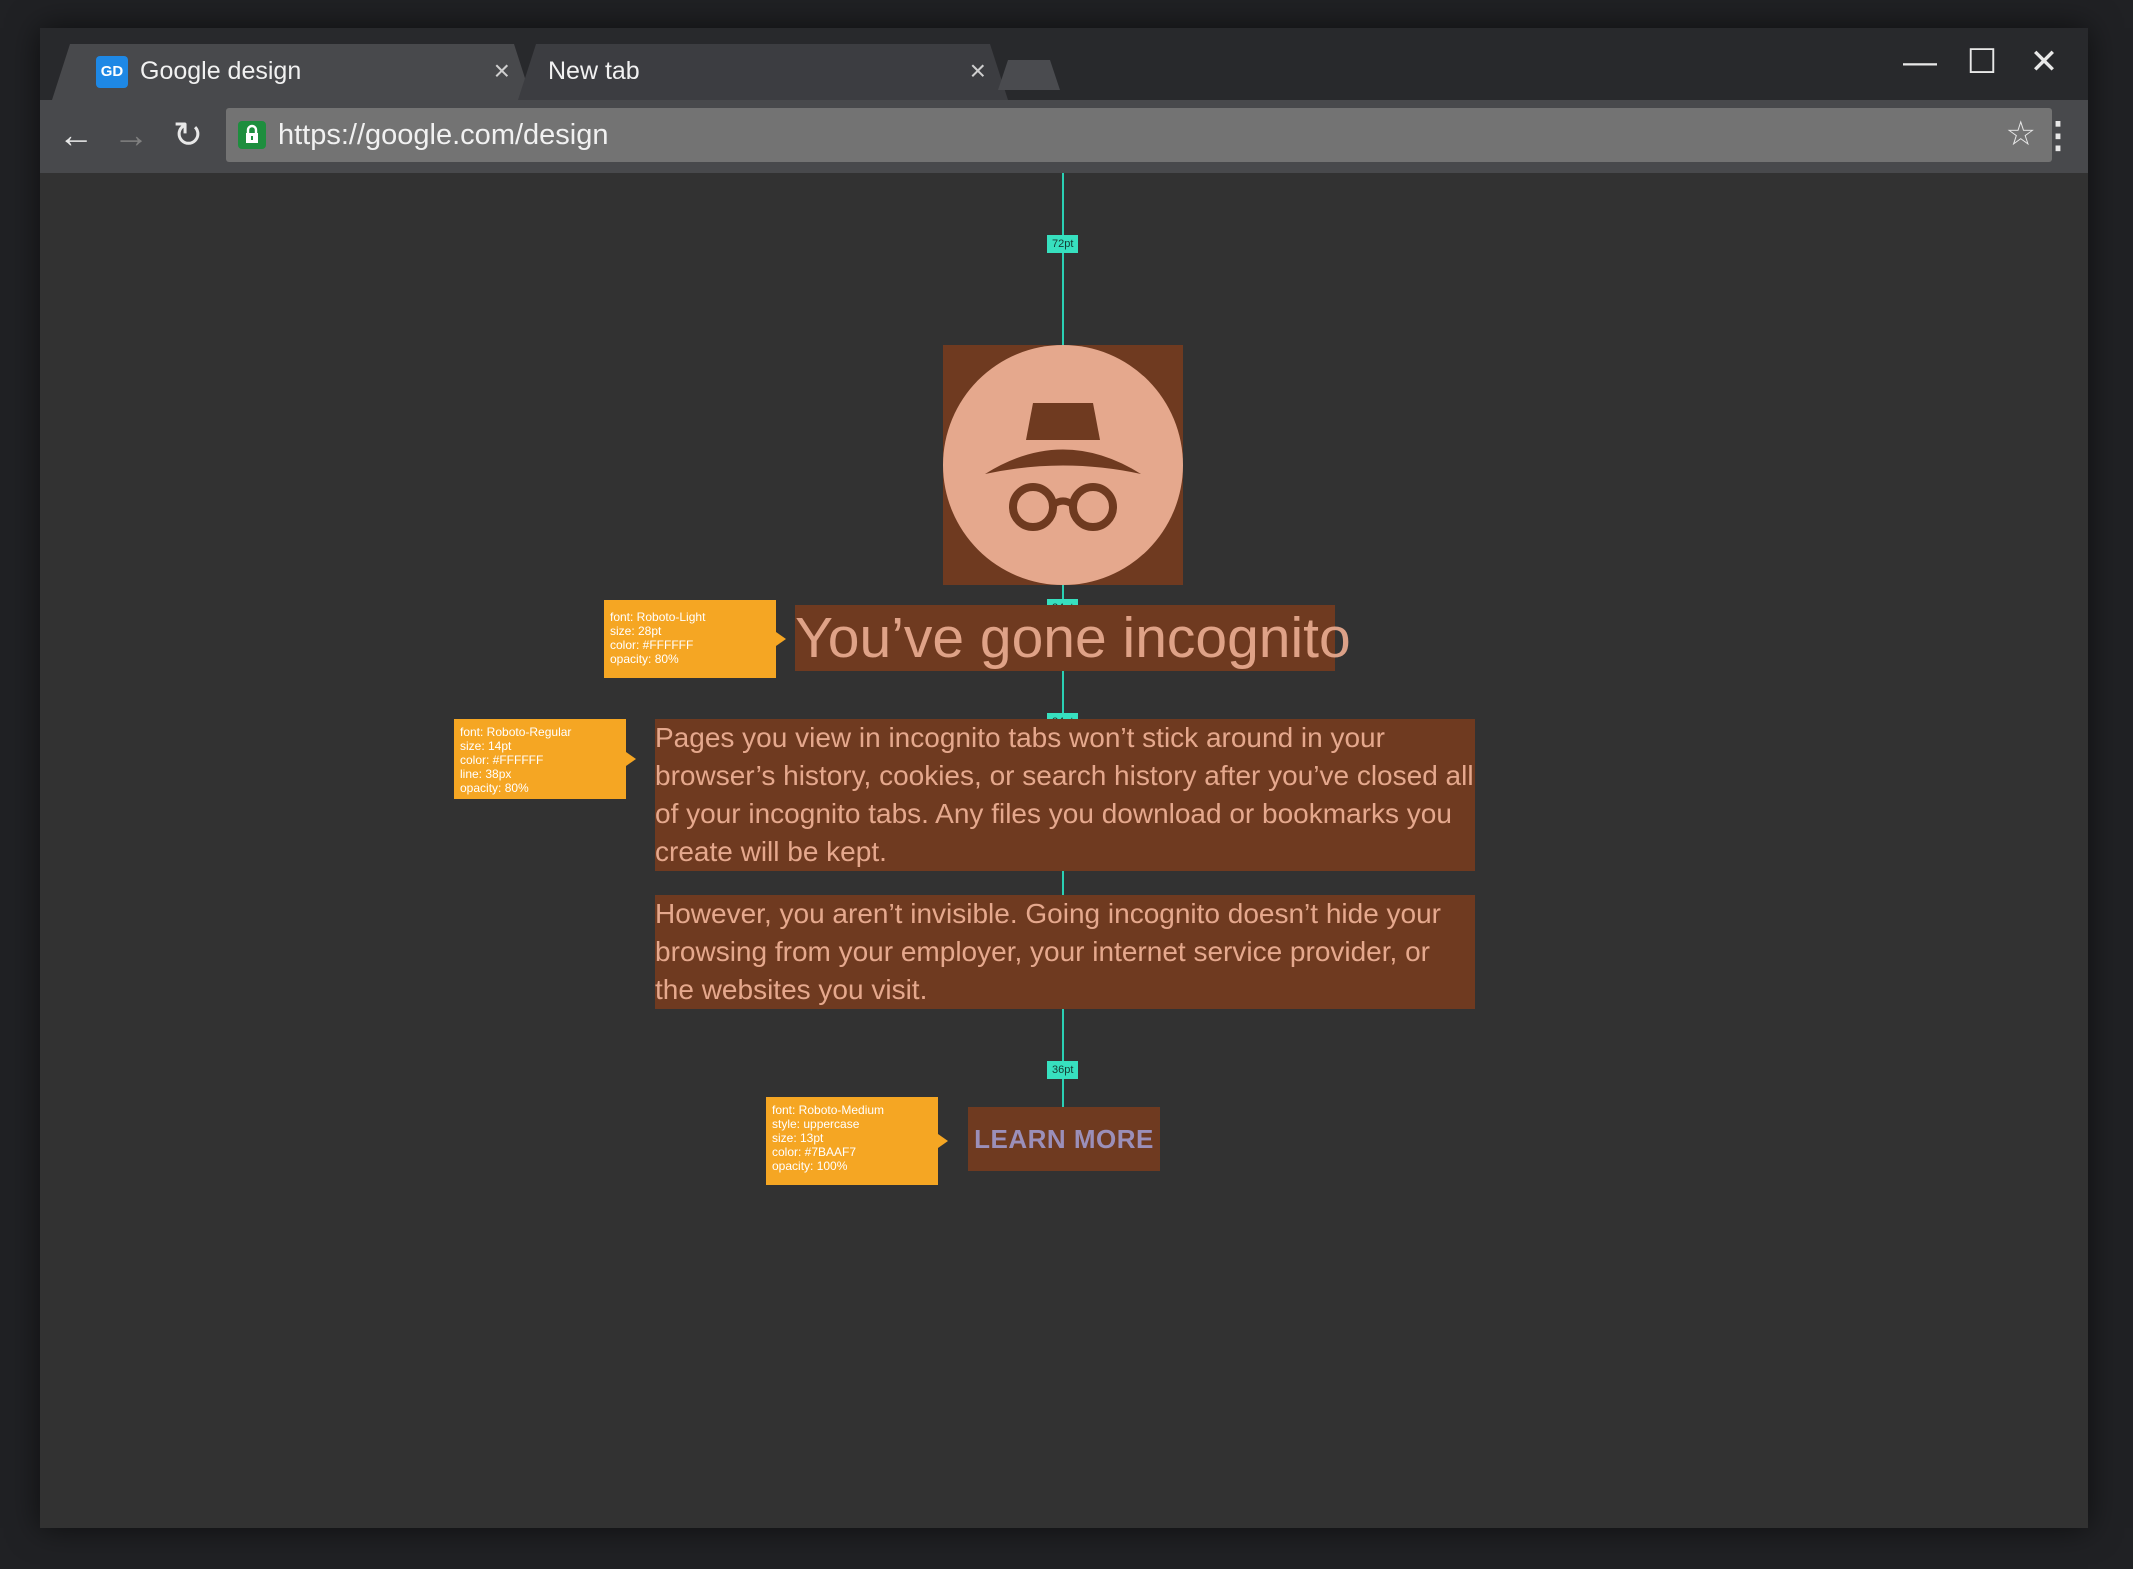  What do you see at coordinates (221, 71) in the screenshot?
I see `tab-label: Google design` at bounding box center [221, 71].